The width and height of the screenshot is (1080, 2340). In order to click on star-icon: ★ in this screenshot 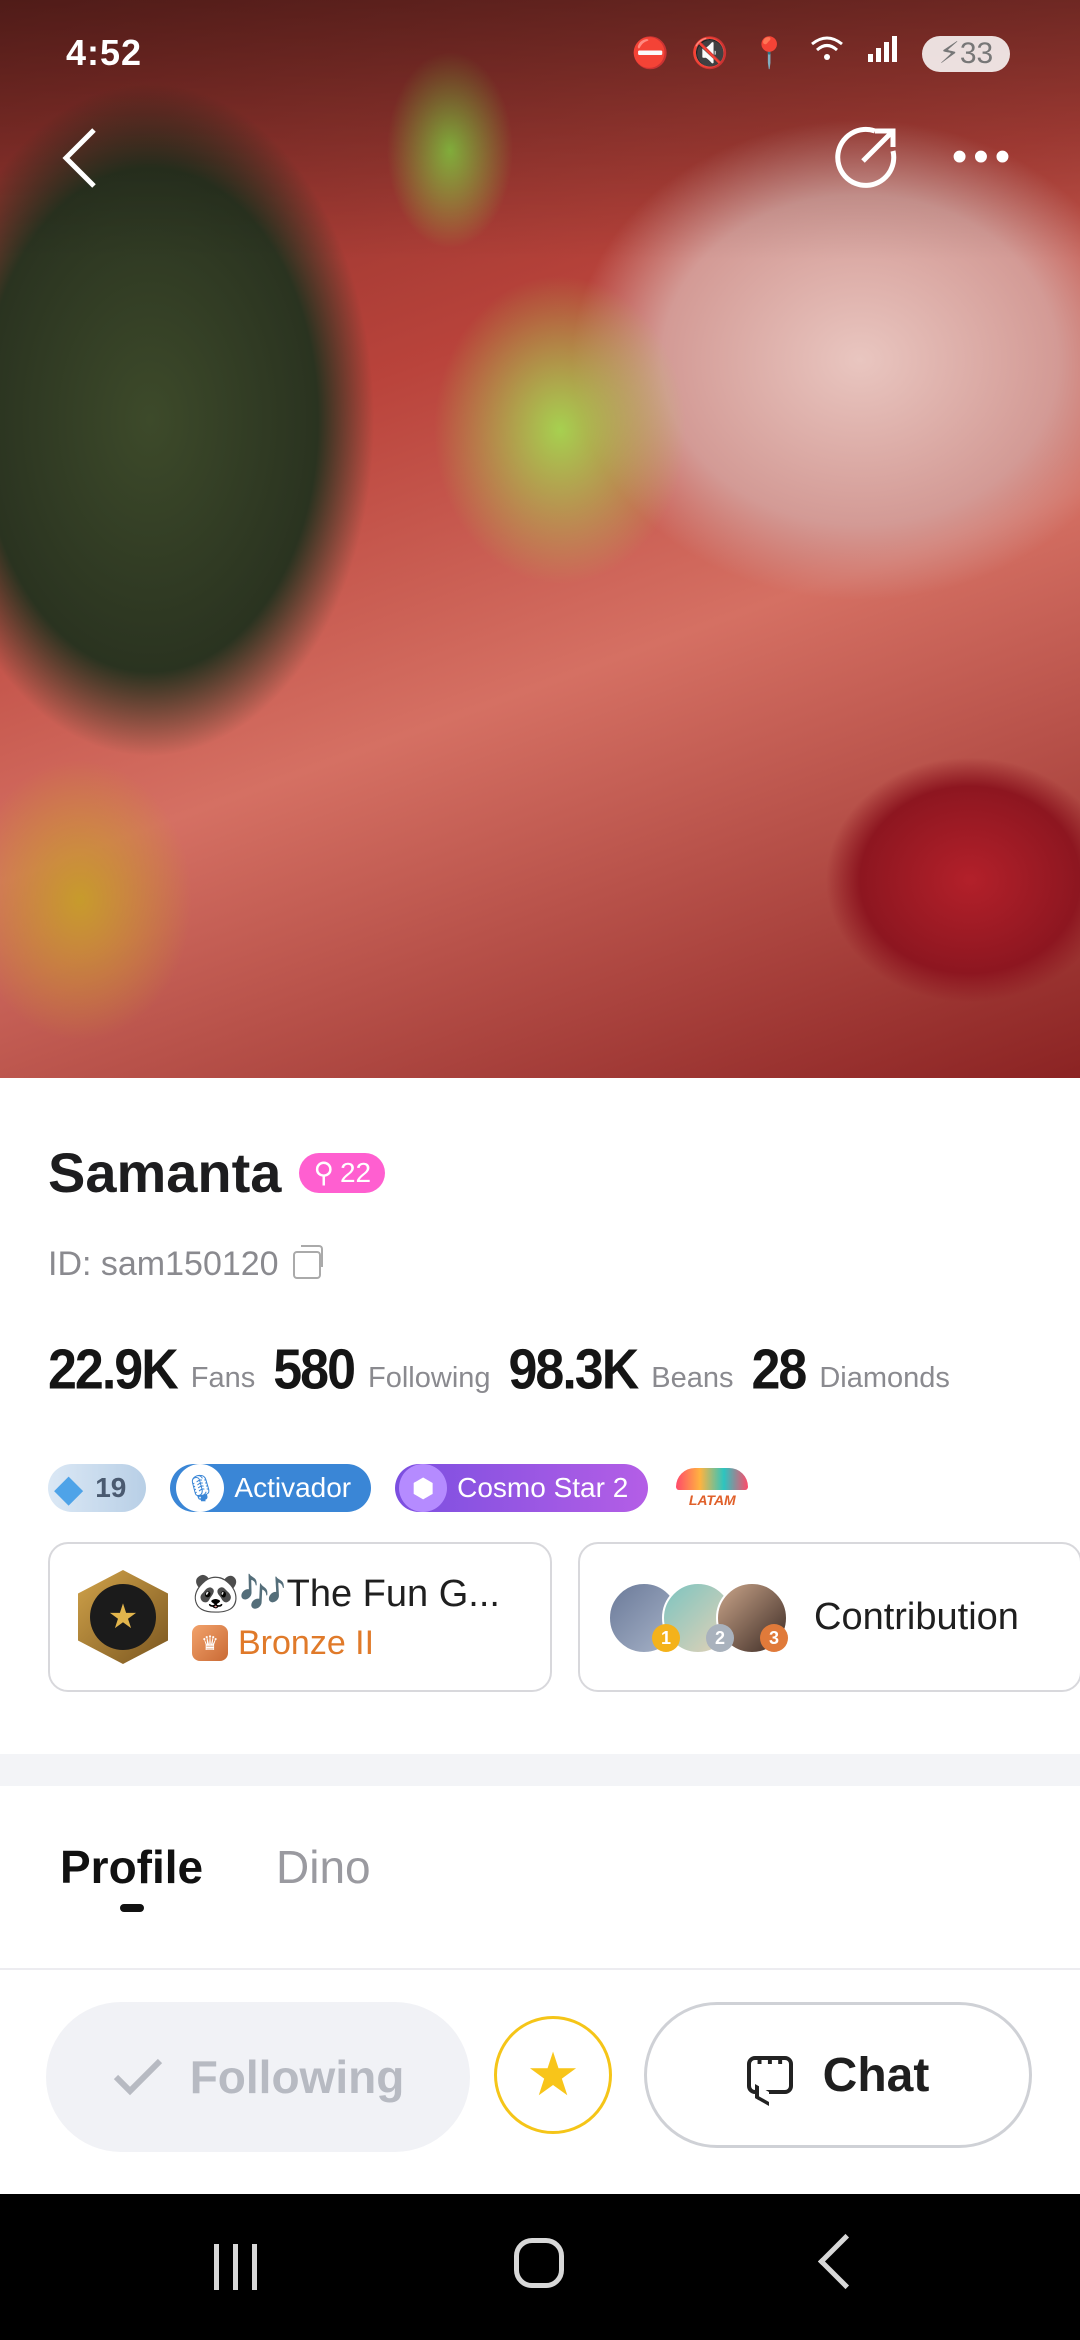, I will do `click(553, 2074)`.